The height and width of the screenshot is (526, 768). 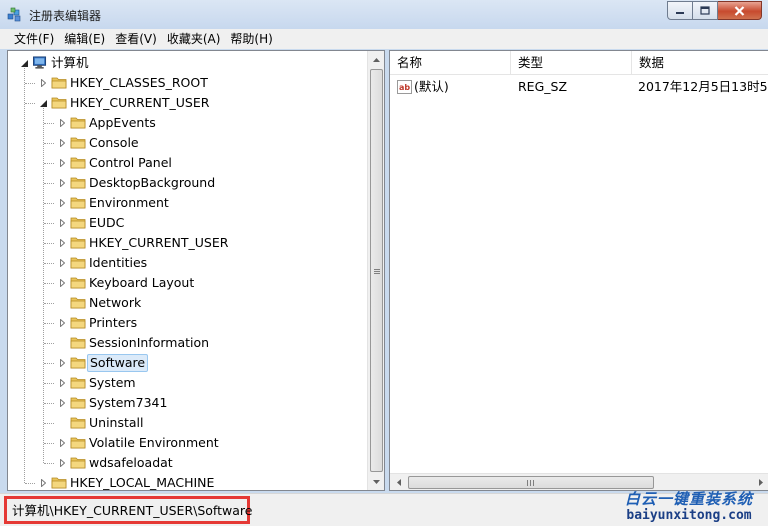 I want to click on menu-bar: 文件(F) 编辑(E) 查看(V) 收藏夹(A) 帮助(H), so click(x=384, y=39).